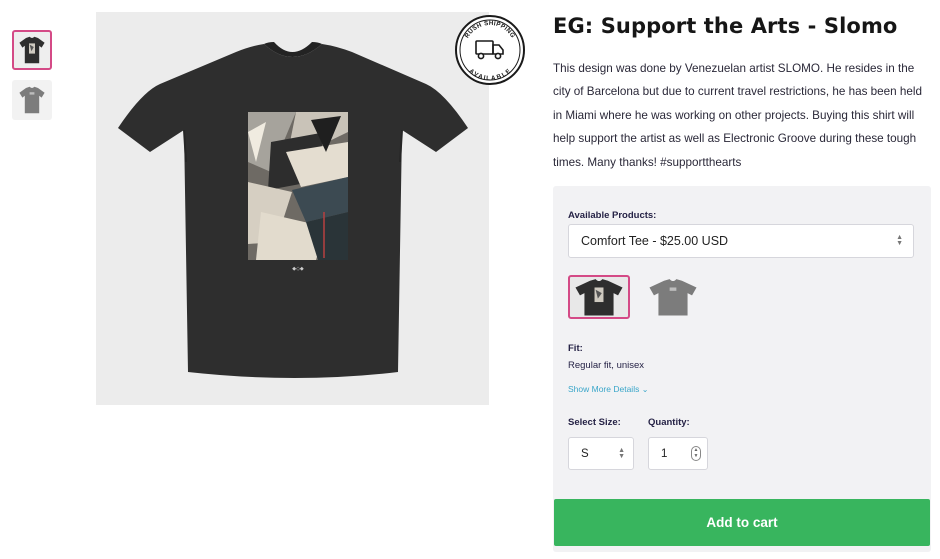 The width and height of the screenshot is (940, 559). What do you see at coordinates (645, 389) in the screenshot?
I see `chevron-down-icon: ⌄` at bounding box center [645, 389].